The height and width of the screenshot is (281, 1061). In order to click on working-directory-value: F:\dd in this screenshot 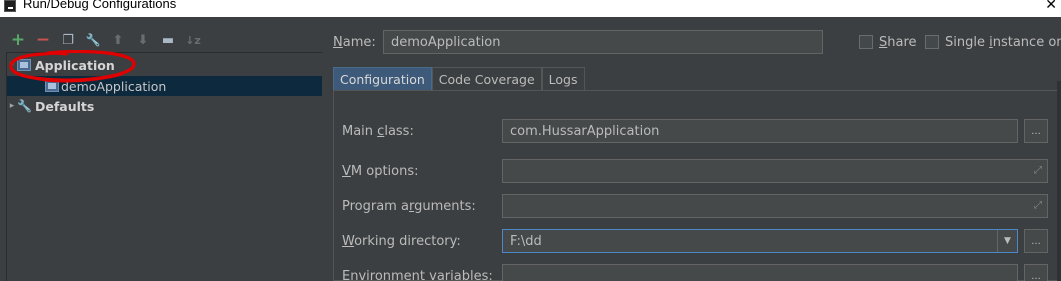, I will do `click(526, 241)`.